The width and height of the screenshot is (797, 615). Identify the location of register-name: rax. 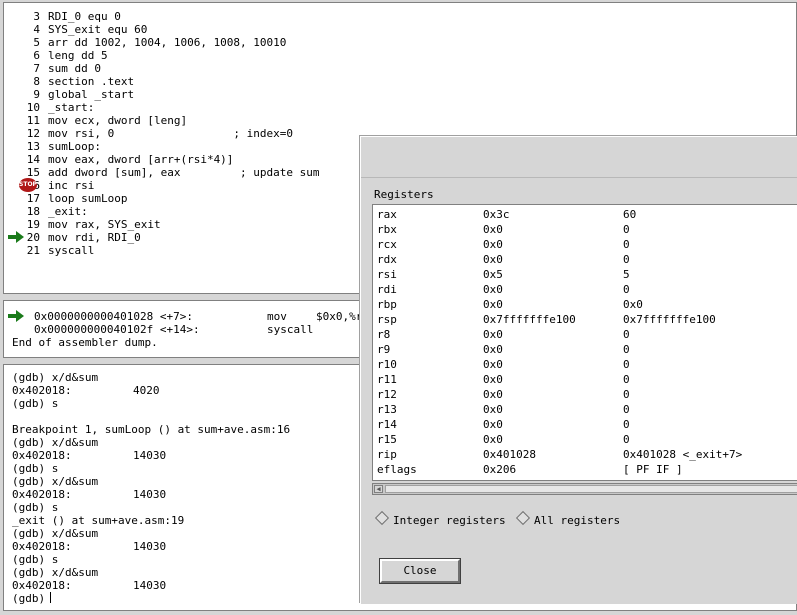
(387, 214).